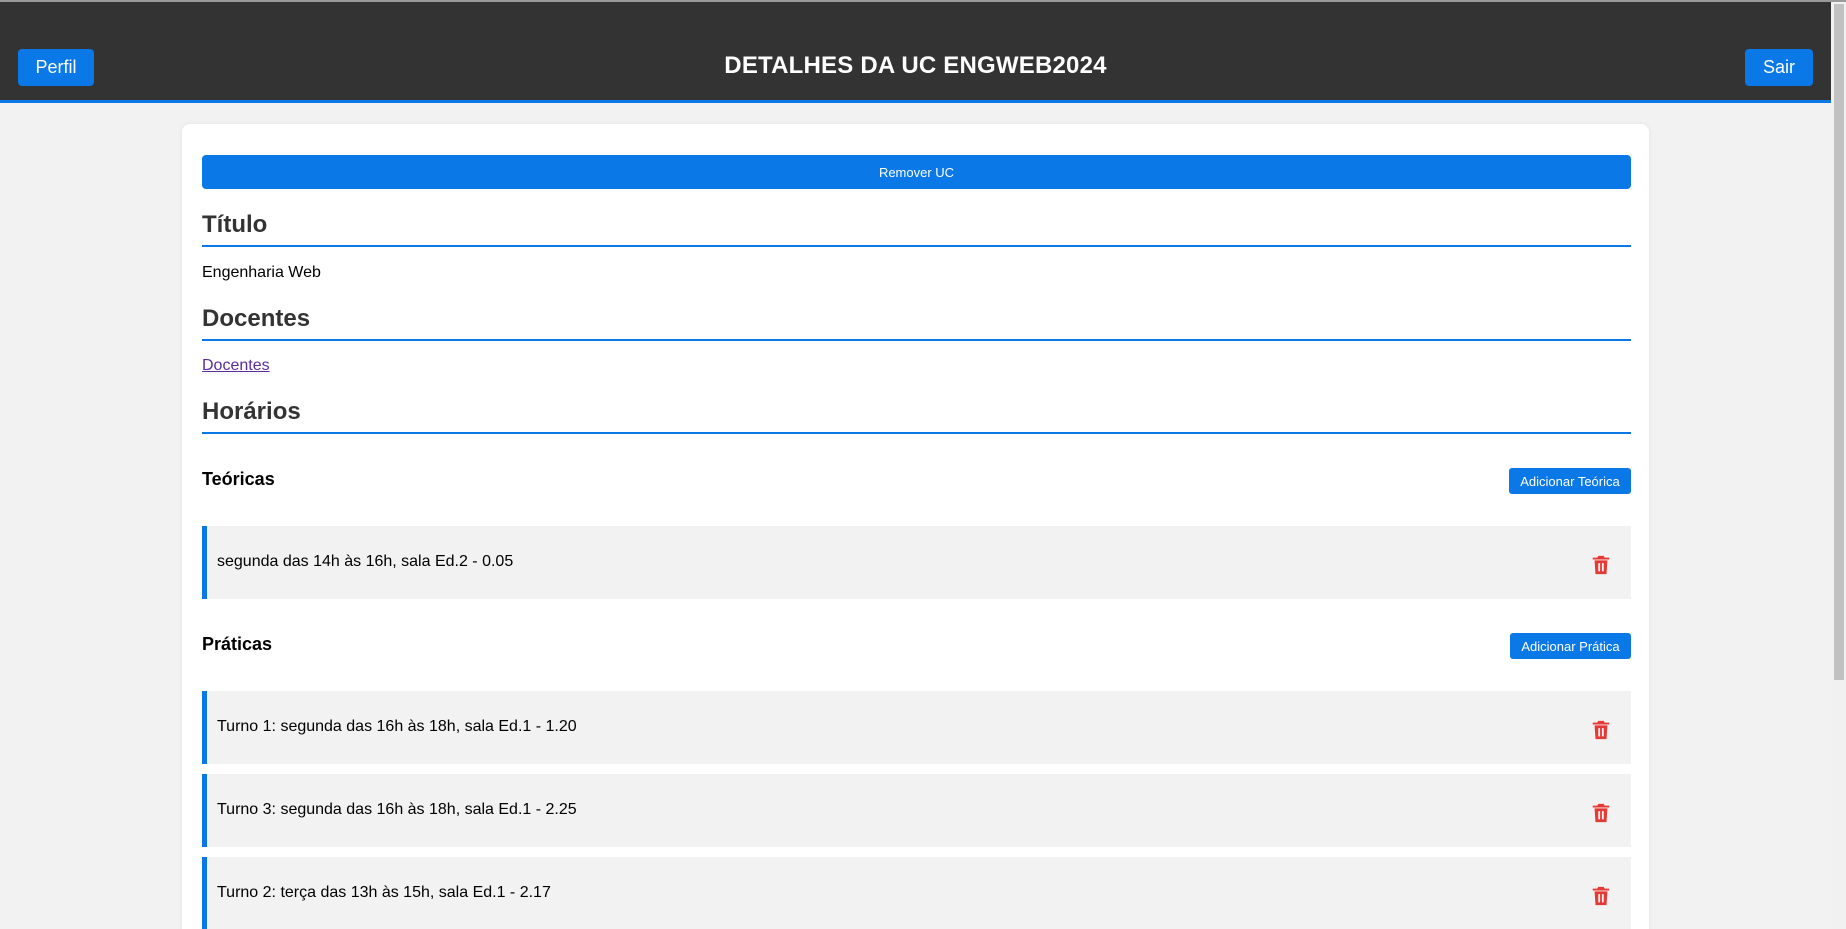 This screenshot has width=1846, height=929. Describe the element at coordinates (261, 272) in the screenshot. I see `titulo-value: Engenharia Web` at that location.